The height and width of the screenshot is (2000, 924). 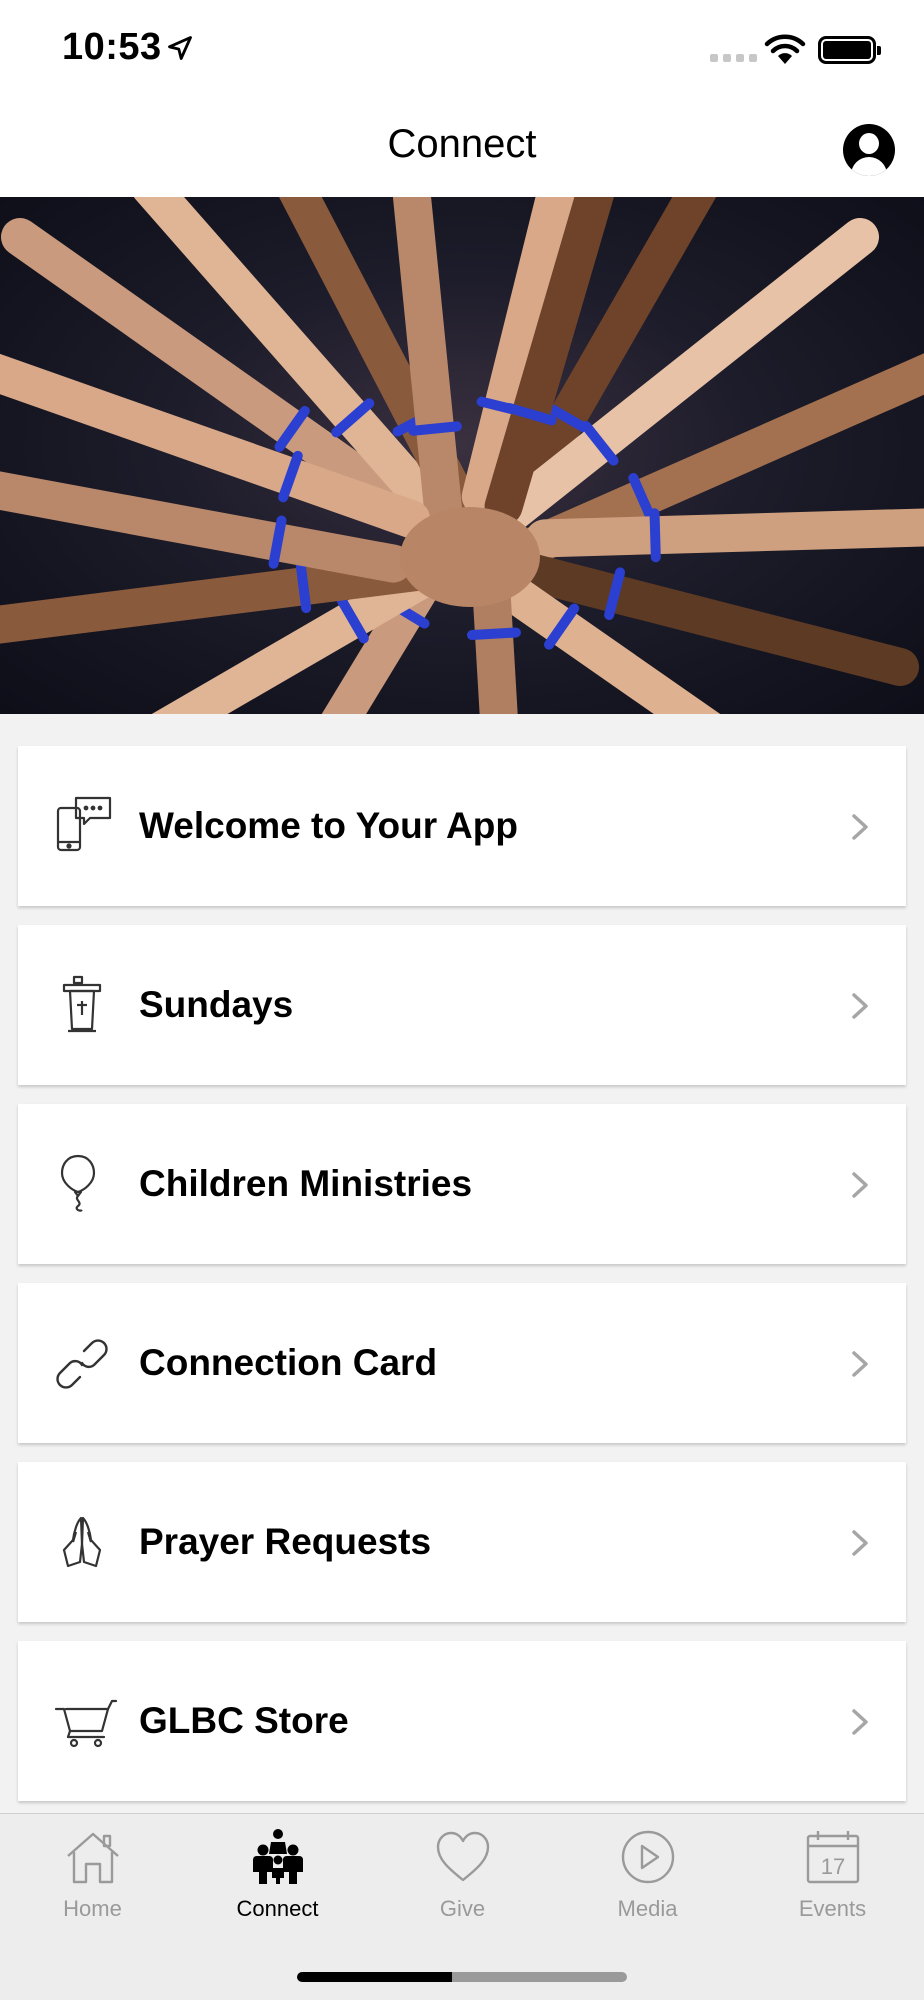 What do you see at coordinates (78, 1183) in the screenshot?
I see `balloon-icon` at bounding box center [78, 1183].